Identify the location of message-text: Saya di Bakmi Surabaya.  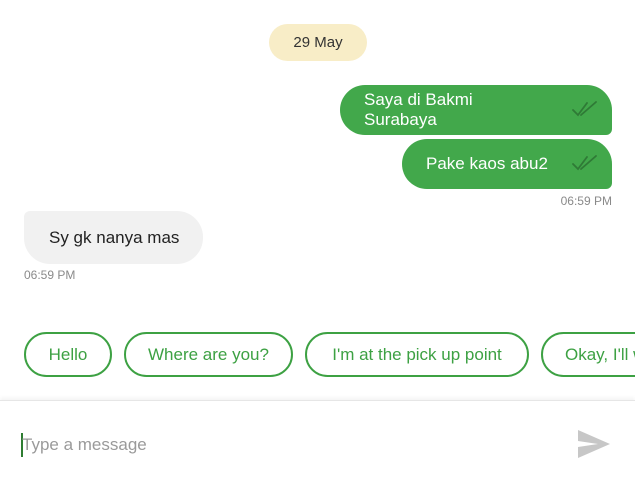
(418, 109).